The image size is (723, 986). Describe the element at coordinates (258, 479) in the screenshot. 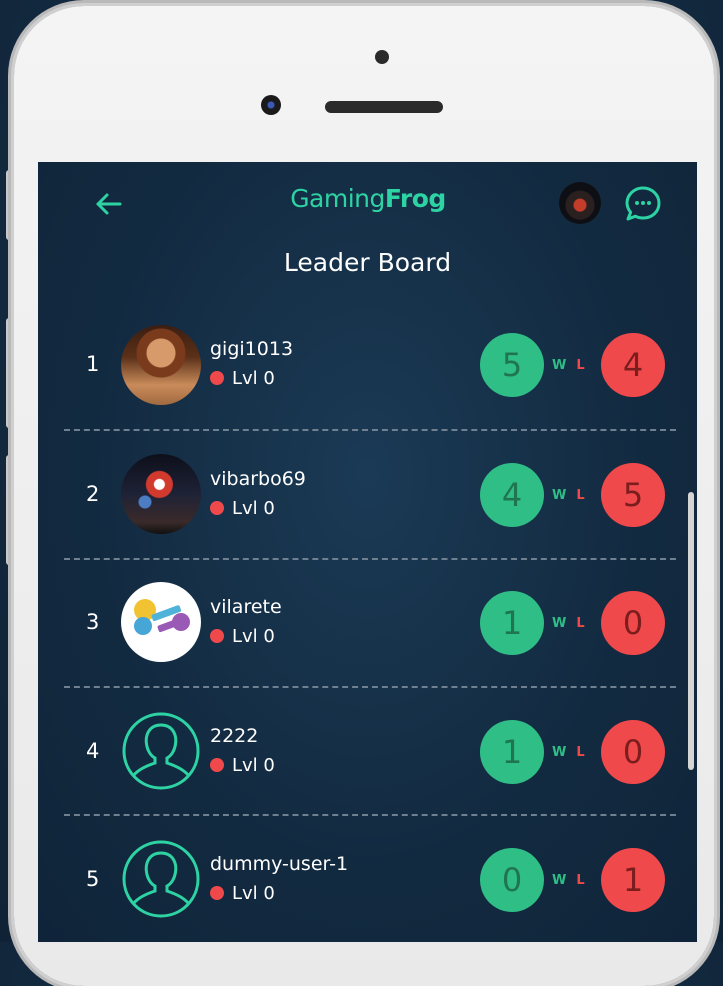

I see `player-name: vibarbo69` at that location.